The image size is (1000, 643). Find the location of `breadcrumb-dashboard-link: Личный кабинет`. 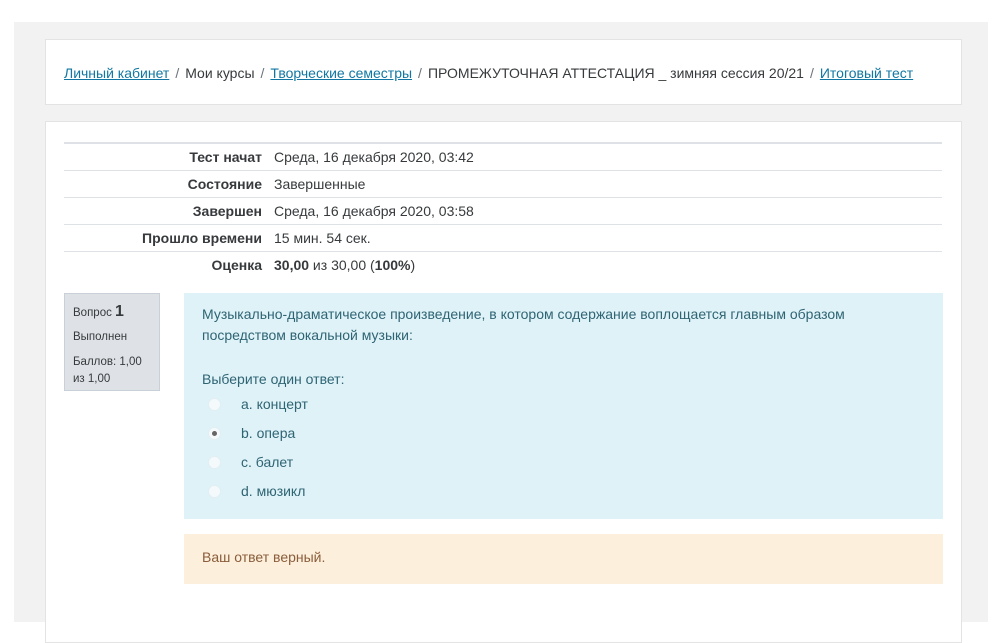

breadcrumb-dashboard-link: Личный кабинет is located at coordinates (116, 73).